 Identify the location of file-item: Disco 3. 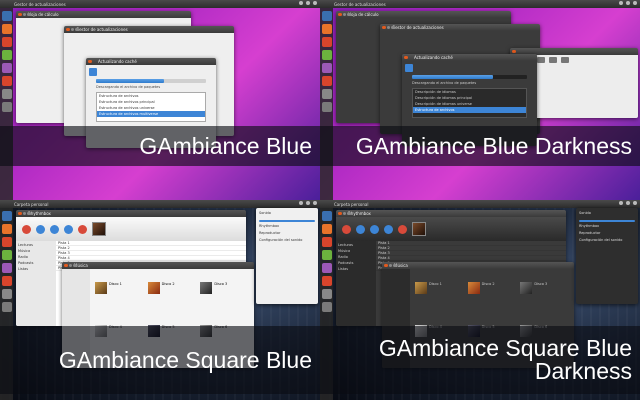
(224, 301).